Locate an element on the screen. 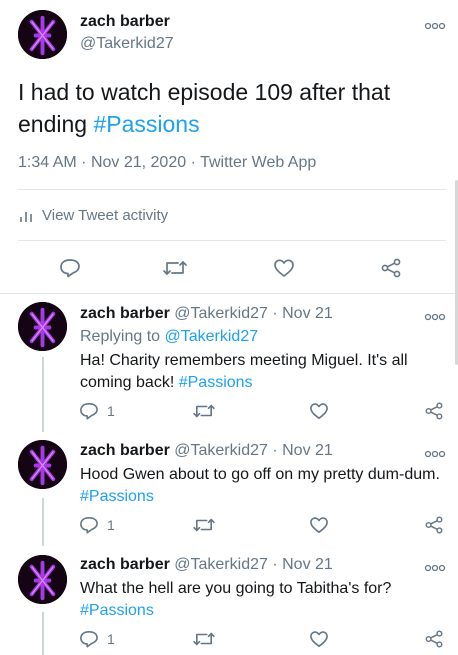  tweet-text-line2: ending is located at coordinates (53, 124).